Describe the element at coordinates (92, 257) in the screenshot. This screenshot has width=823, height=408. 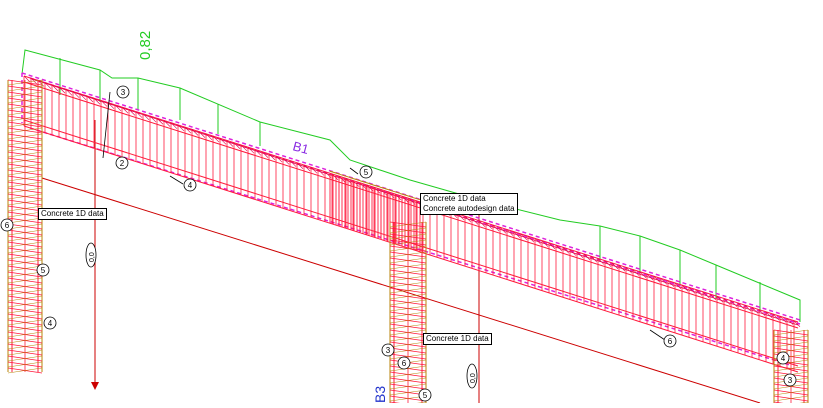
I see `vertical-mark-left: 0,0` at that location.